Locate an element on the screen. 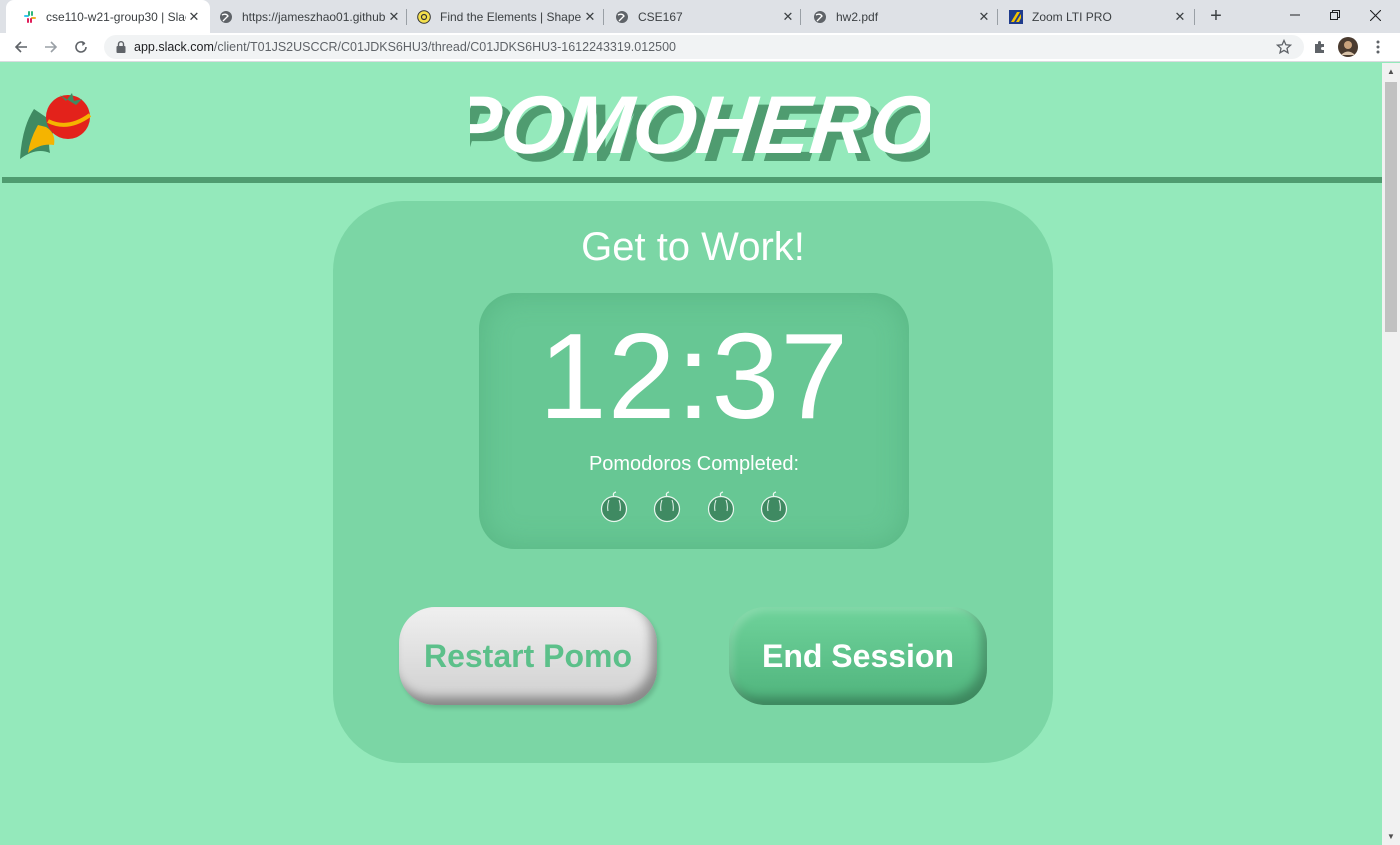 The width and height of the screenshot is (1400, 845). restart-pomo-button: Restart Pomo is located at coordinates (528, 656).